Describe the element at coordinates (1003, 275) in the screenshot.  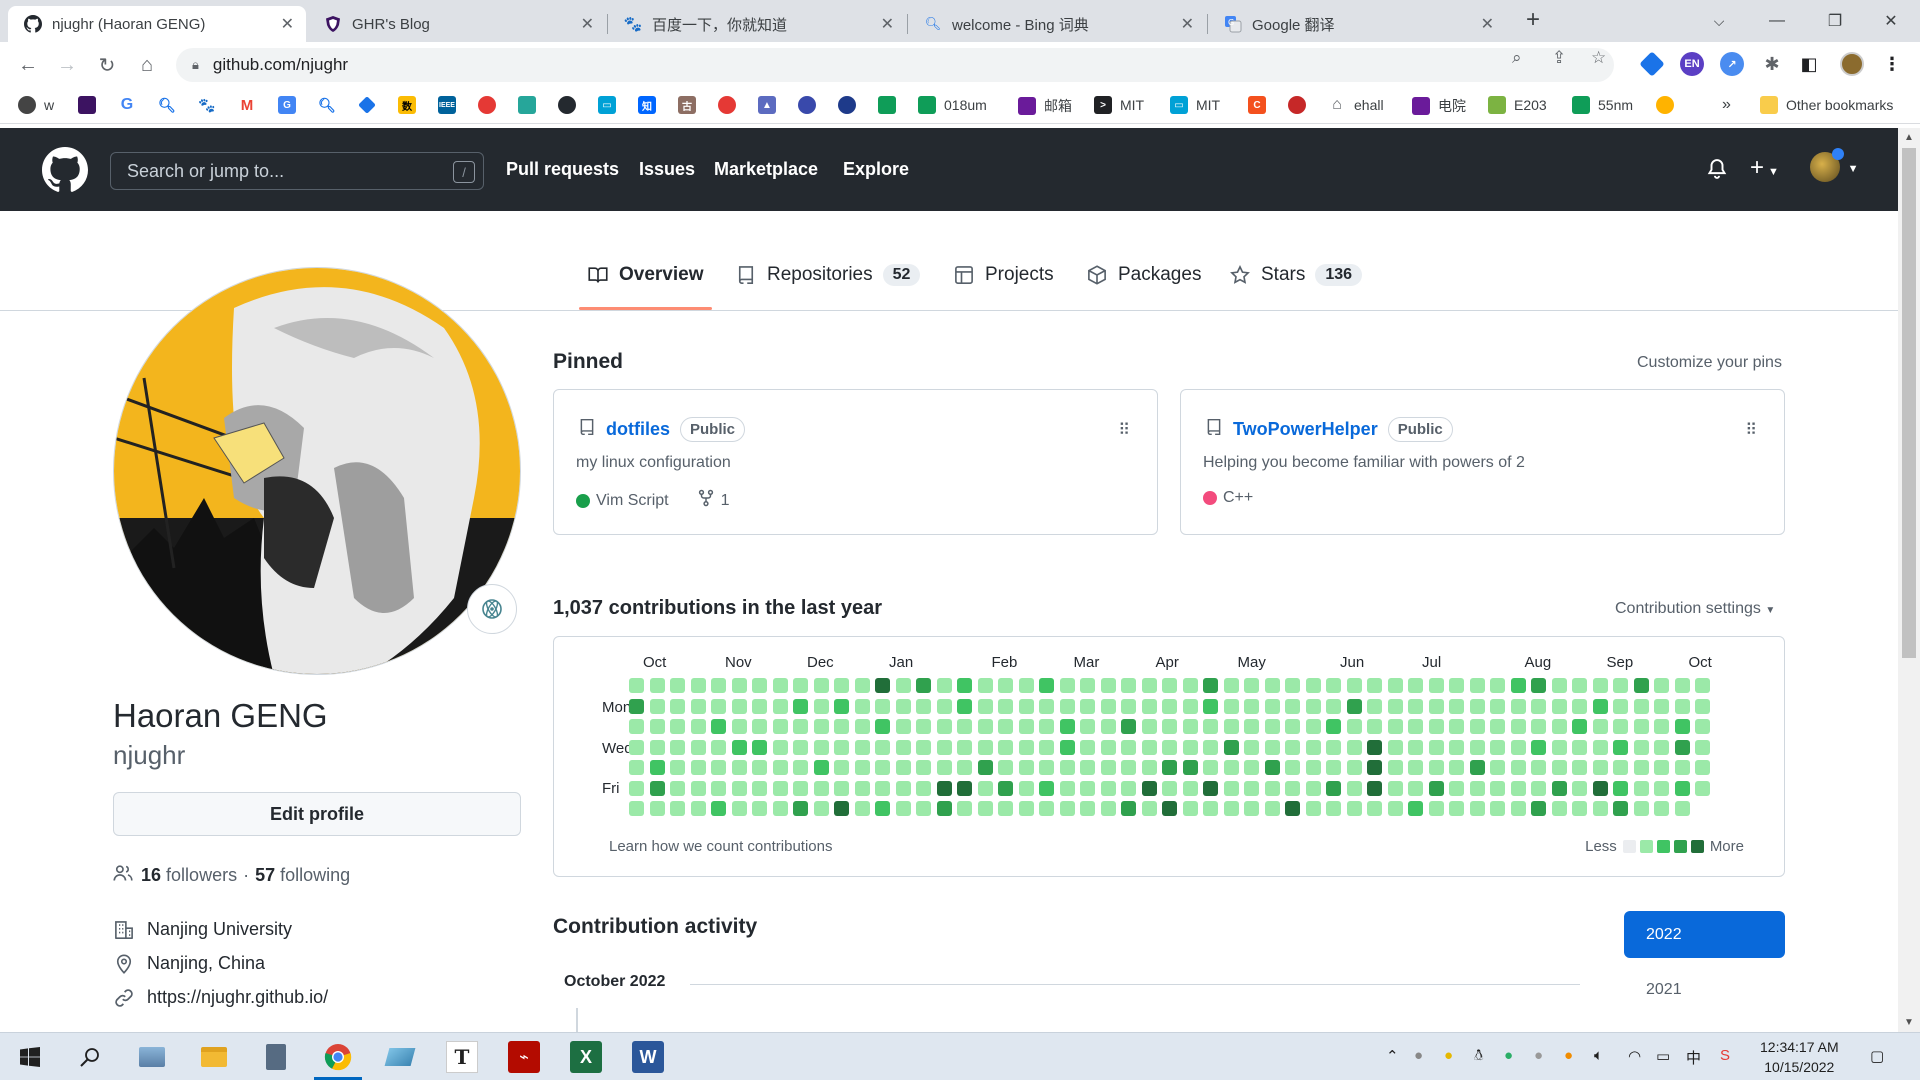
I see `tab-projects: Projects` at that location.